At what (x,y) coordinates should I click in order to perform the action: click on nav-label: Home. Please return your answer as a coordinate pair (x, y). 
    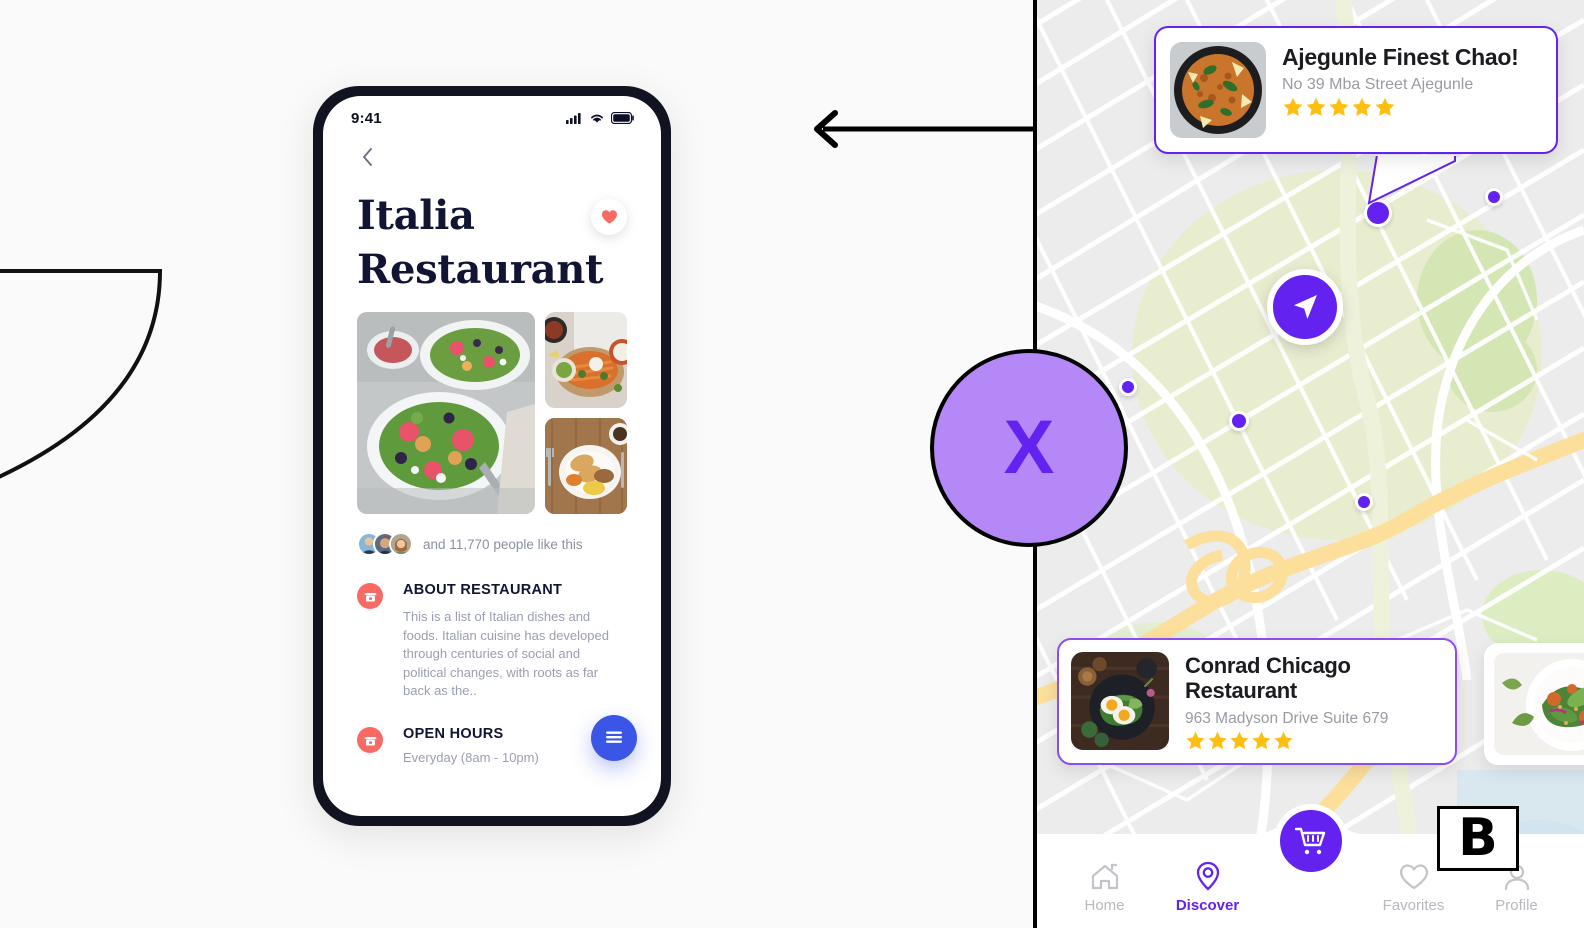
    Looking at the image, I should click on (1104, 905).